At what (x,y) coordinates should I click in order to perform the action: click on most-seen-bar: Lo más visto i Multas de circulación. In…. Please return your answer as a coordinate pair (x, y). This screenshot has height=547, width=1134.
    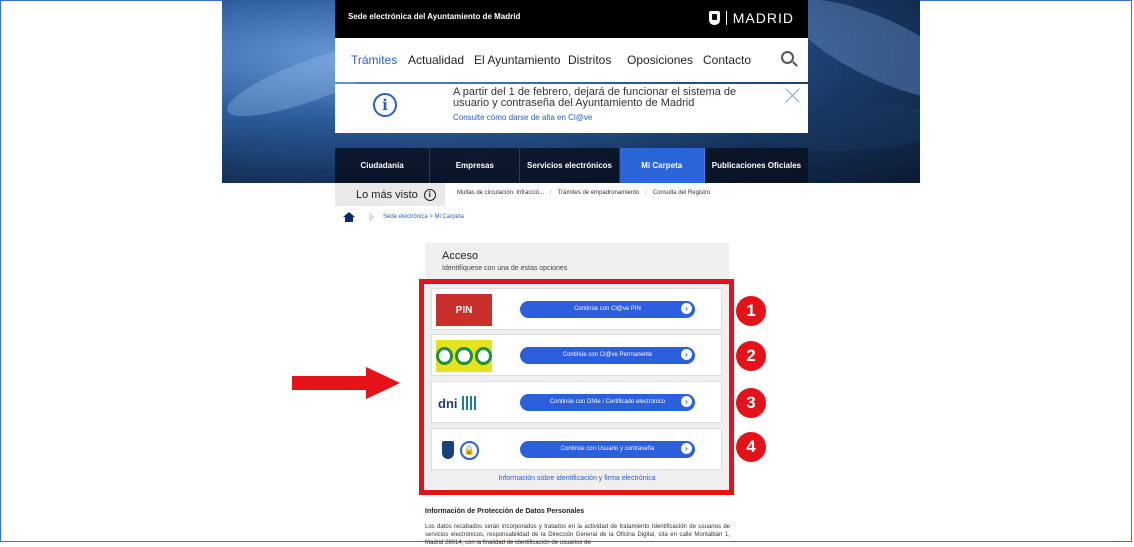
    Looking at the image, I should click on (571, 194).